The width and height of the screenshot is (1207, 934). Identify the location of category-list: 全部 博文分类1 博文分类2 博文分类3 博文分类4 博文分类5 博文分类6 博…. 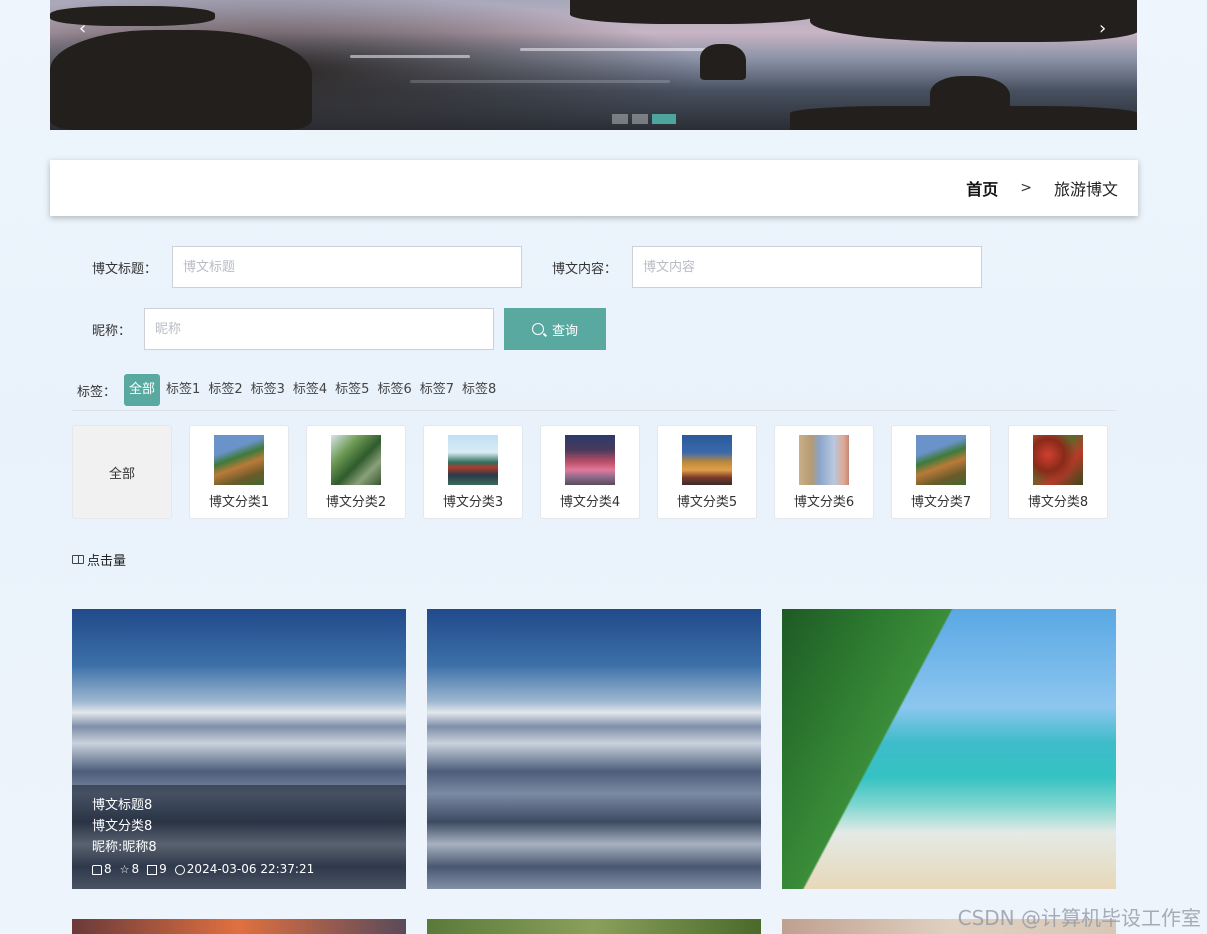
(590, 472).